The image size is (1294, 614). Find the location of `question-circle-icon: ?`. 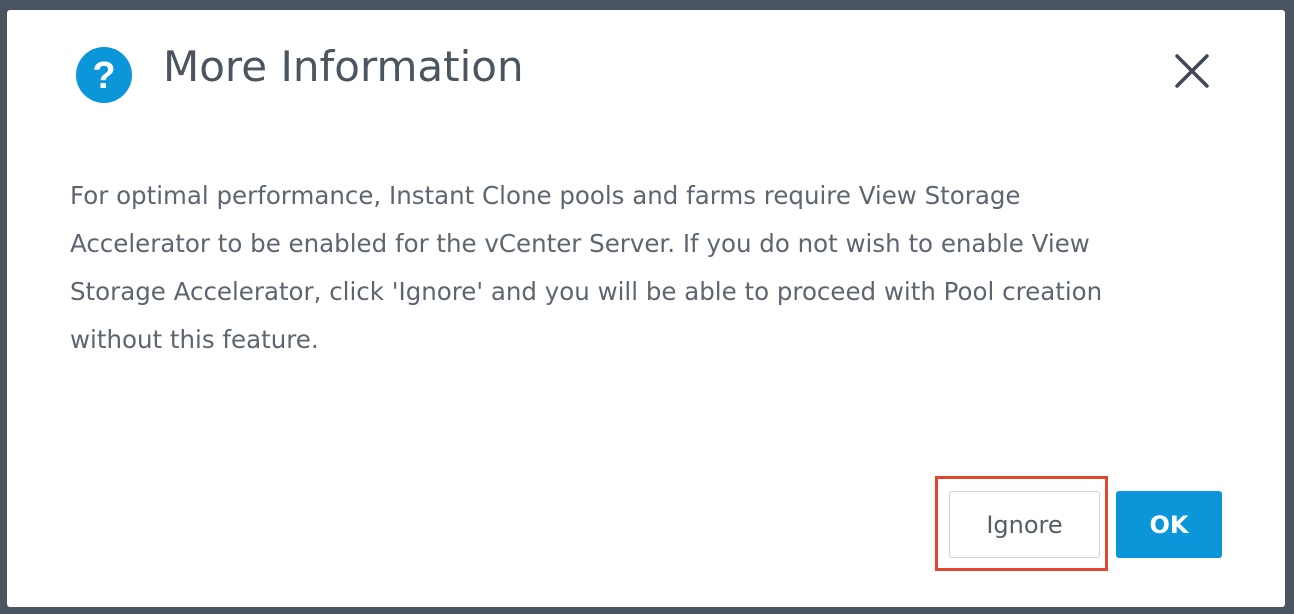

question-circle-icon: ? is located at coordinates (104, 75).